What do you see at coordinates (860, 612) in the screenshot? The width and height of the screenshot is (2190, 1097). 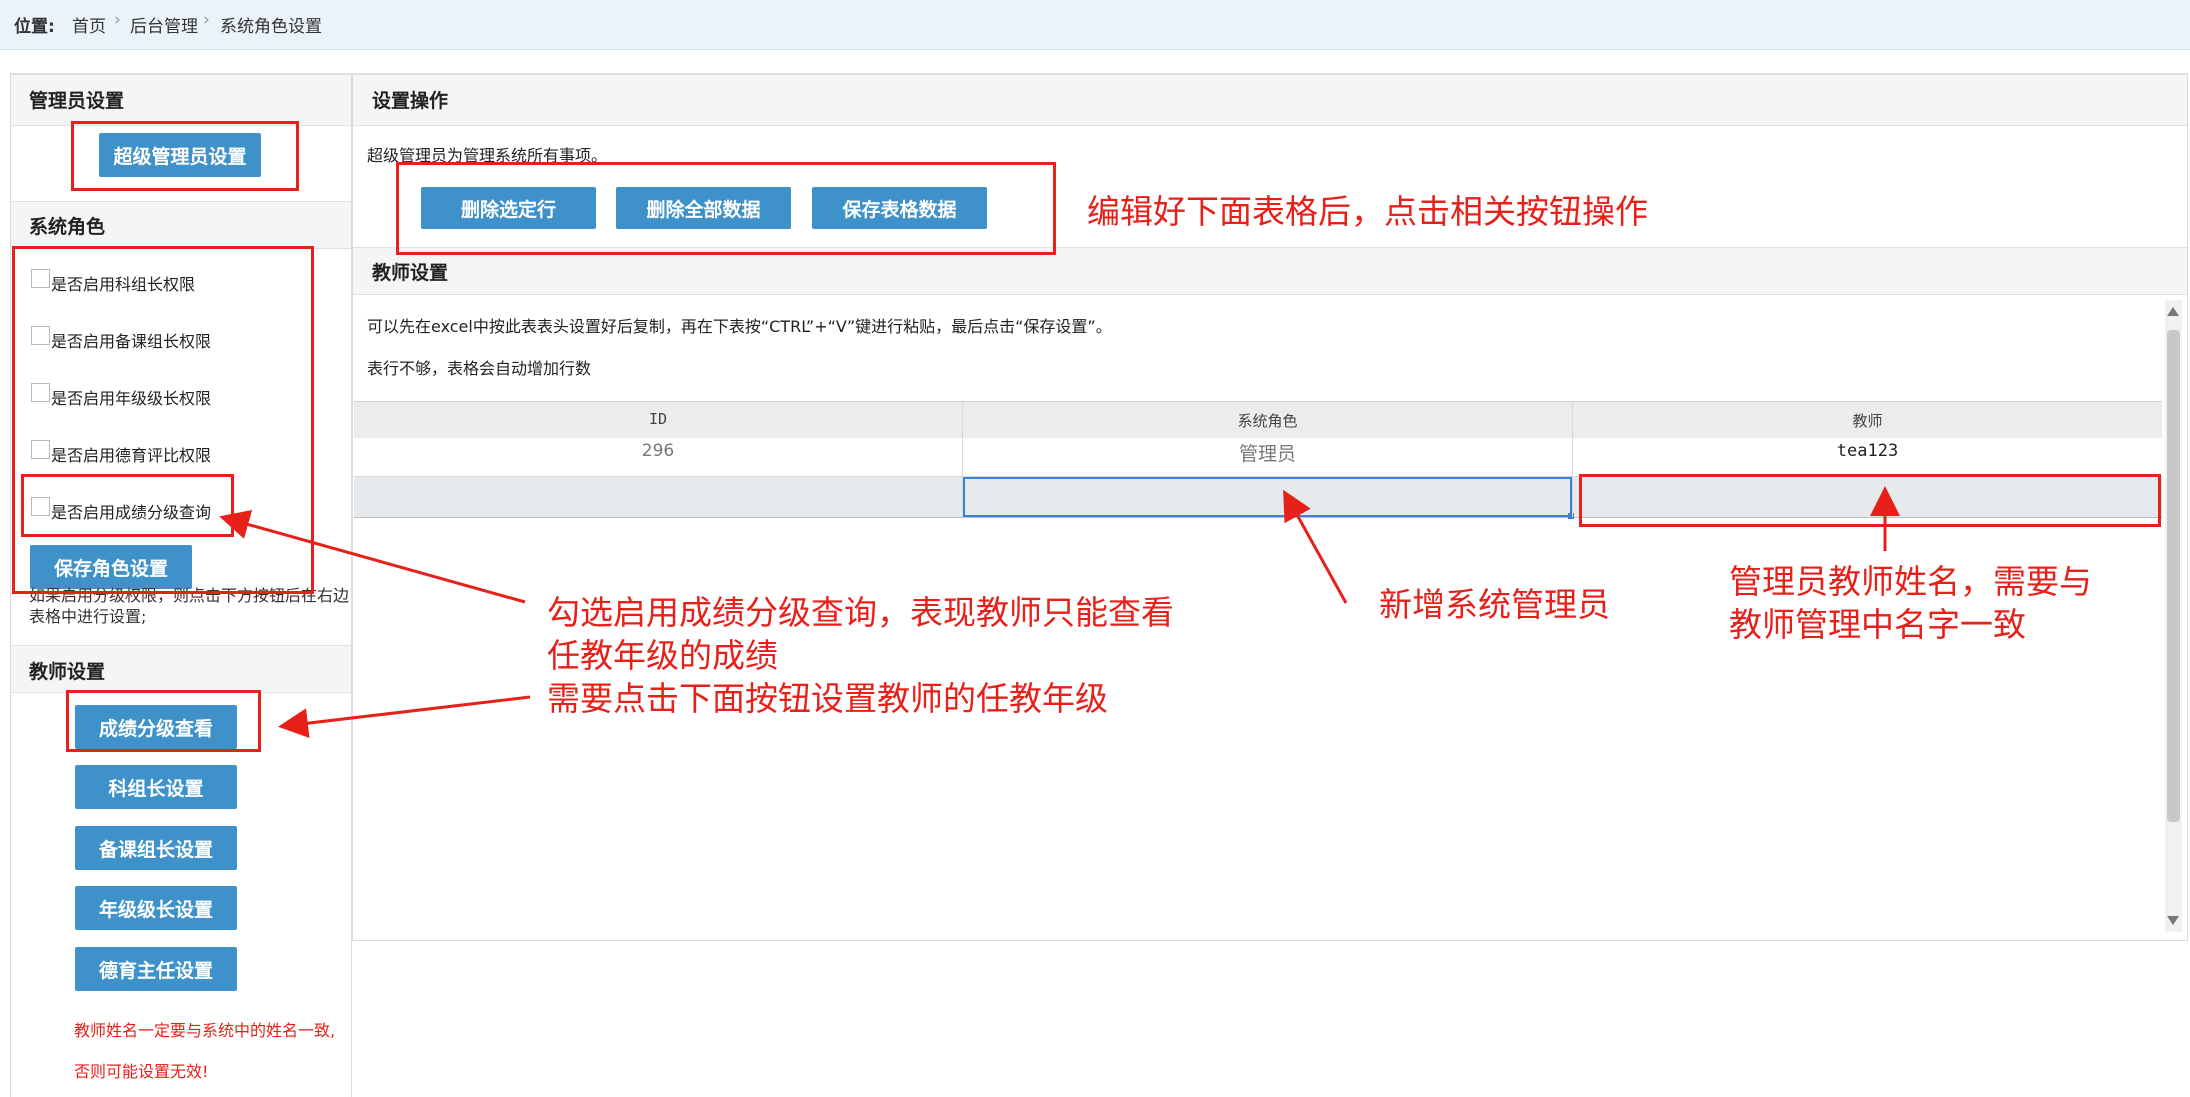 I see `annotation-grade-line1: 勾选启用成绩分级查询，表现教师只能查看` at bounding box center [860, 612].